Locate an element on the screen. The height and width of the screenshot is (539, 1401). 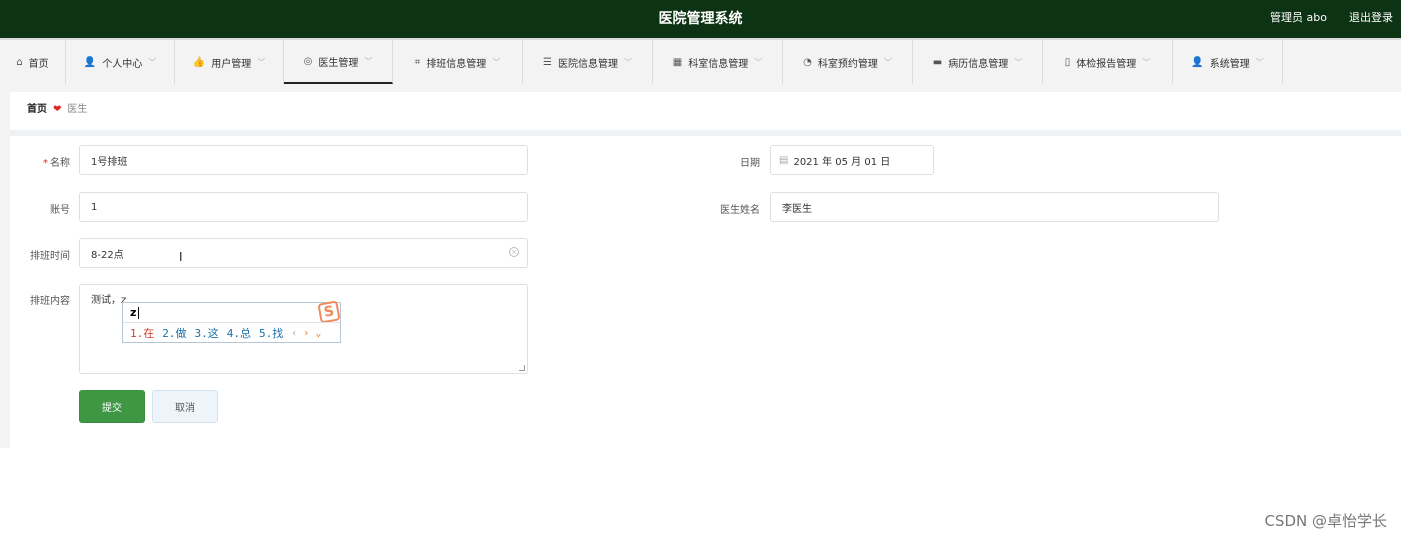
gauge-icon: ◔ is located at coordinates (807, 62).